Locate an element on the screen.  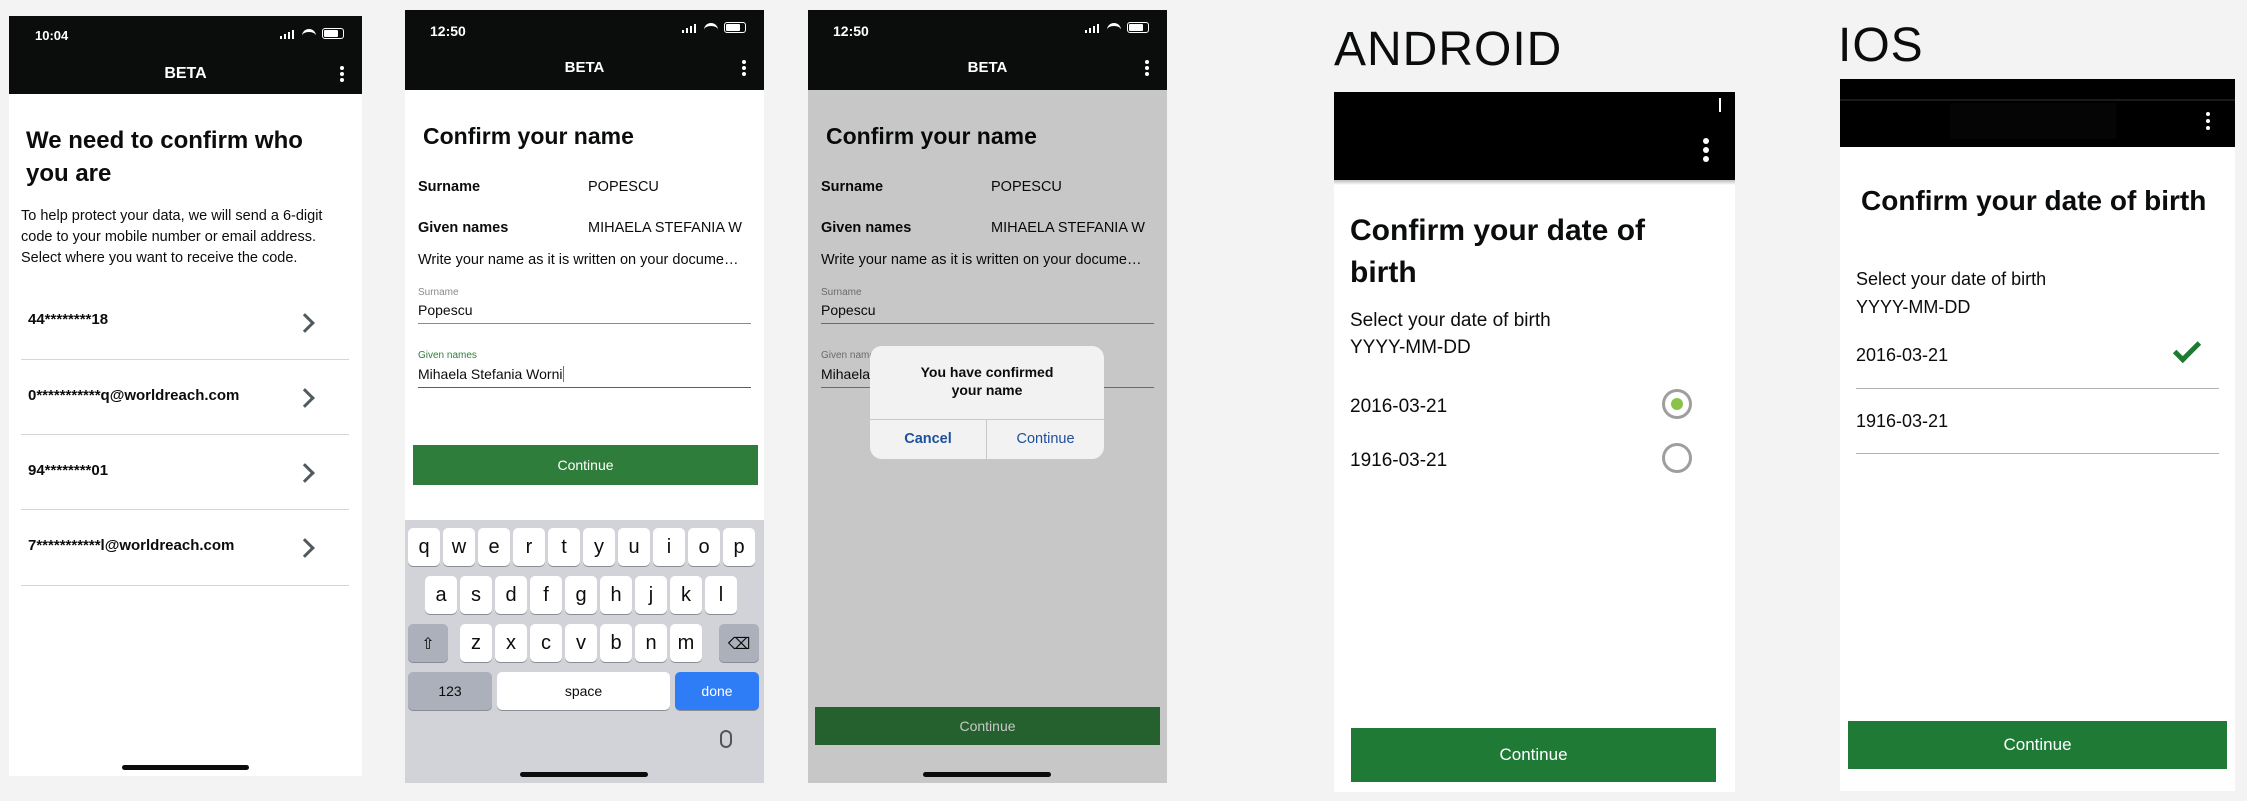
contact-option: 44********18 is located at coordinates (185, 323).